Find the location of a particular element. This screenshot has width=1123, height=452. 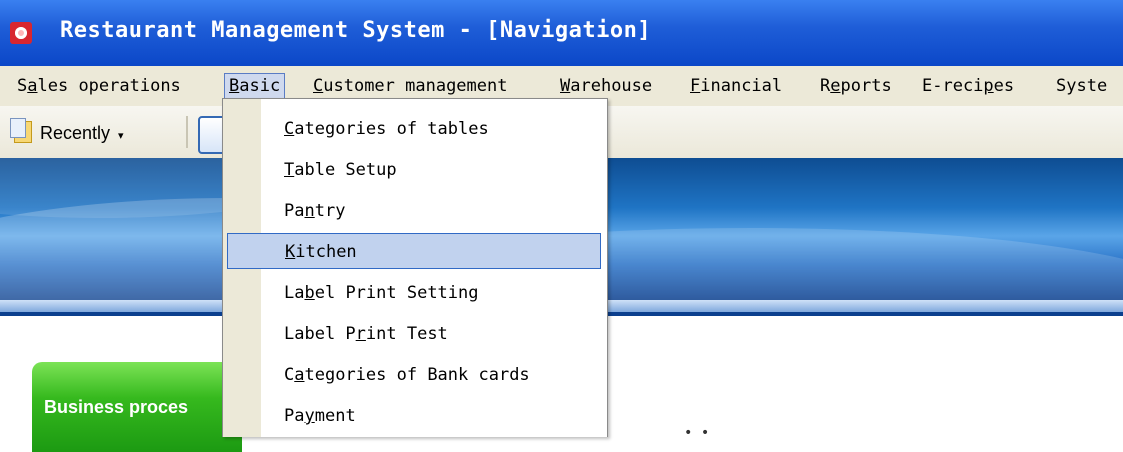

menu-e-recipes: E-recipes is located at coordinates (968, 86).